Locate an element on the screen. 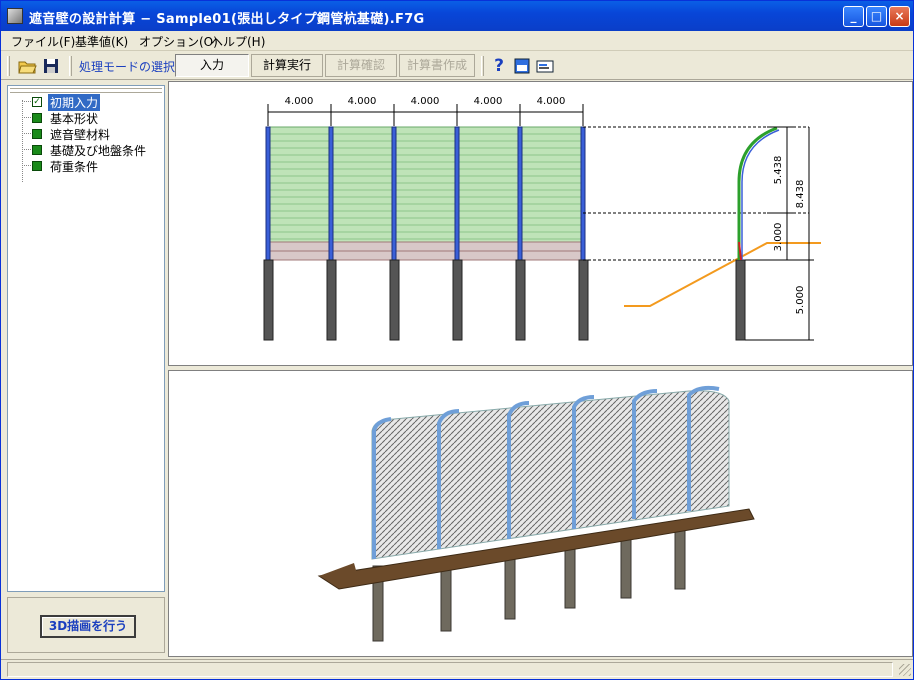 This screenshot has height=680, width=914. toolbar: 処理モードの選択 入力 計算実行 計算確認 計算書作成 ? is located at coordinates (457, 66).